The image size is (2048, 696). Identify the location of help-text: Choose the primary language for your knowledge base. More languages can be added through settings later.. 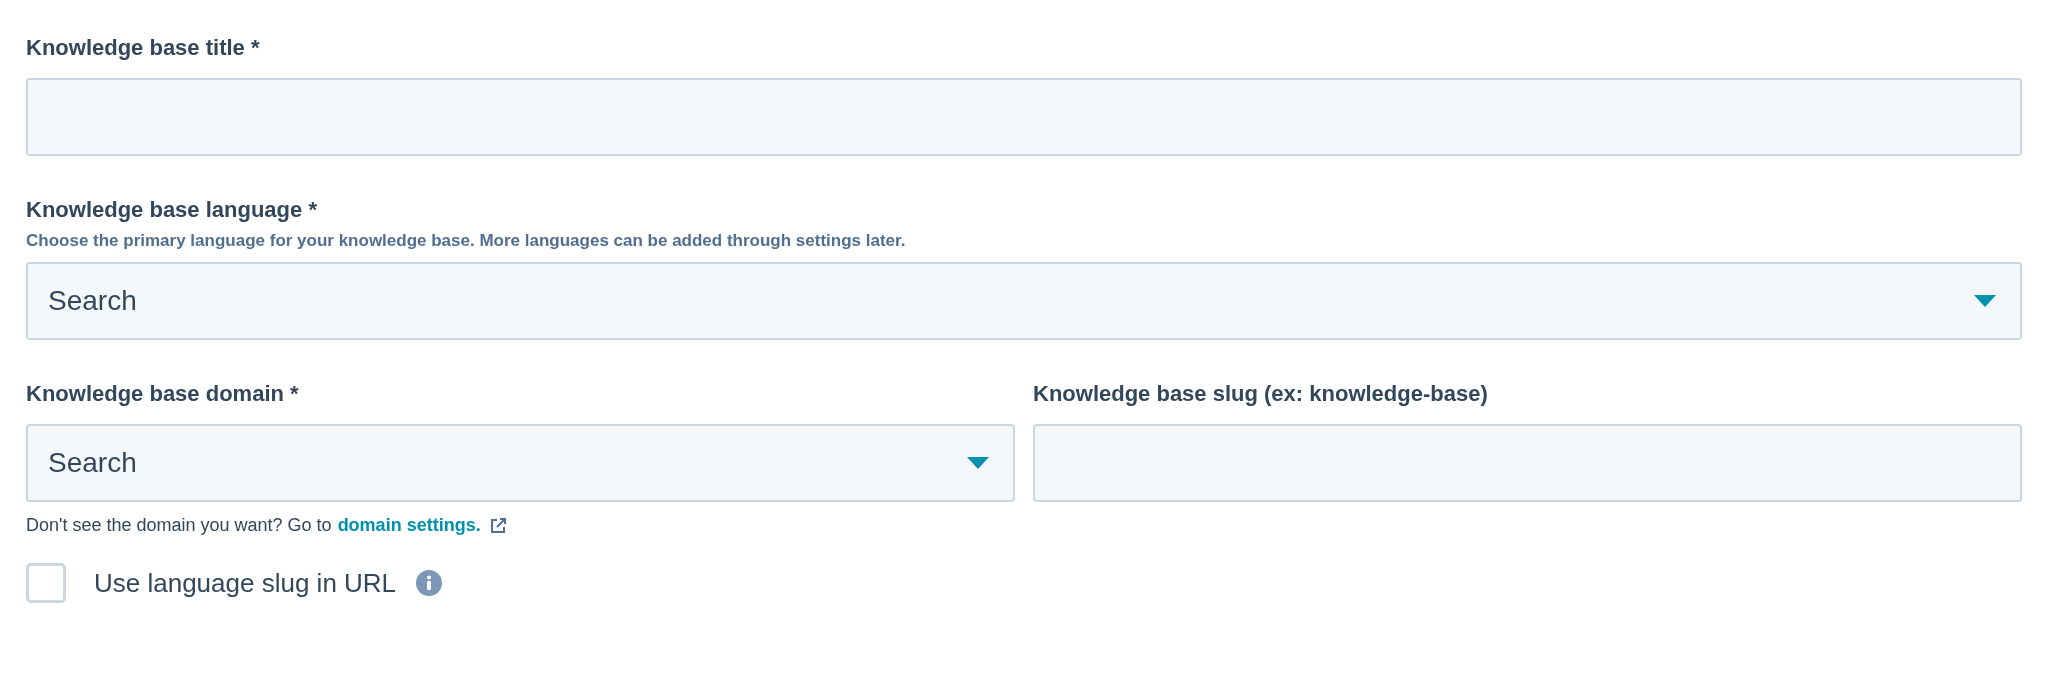
(466, 241).